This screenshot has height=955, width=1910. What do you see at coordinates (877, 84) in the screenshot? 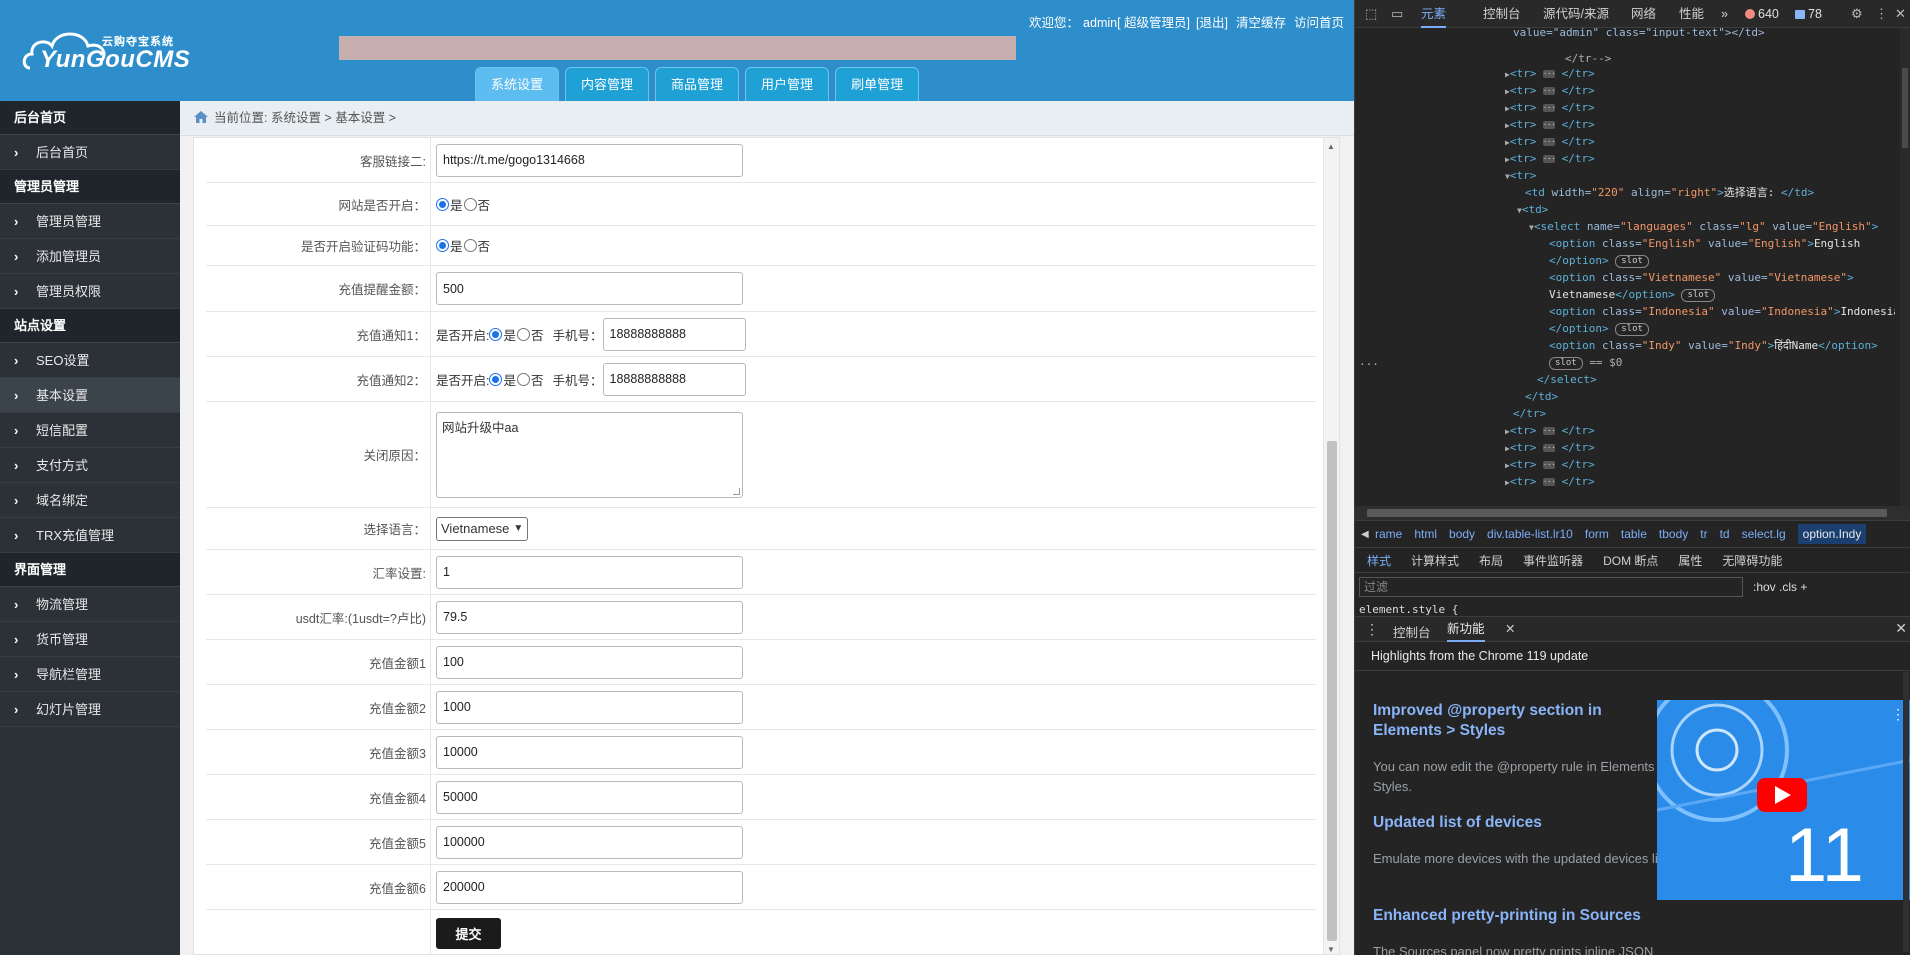
I see `tab-fake-orders: 刷单管理` at bounding box center [877, 84].